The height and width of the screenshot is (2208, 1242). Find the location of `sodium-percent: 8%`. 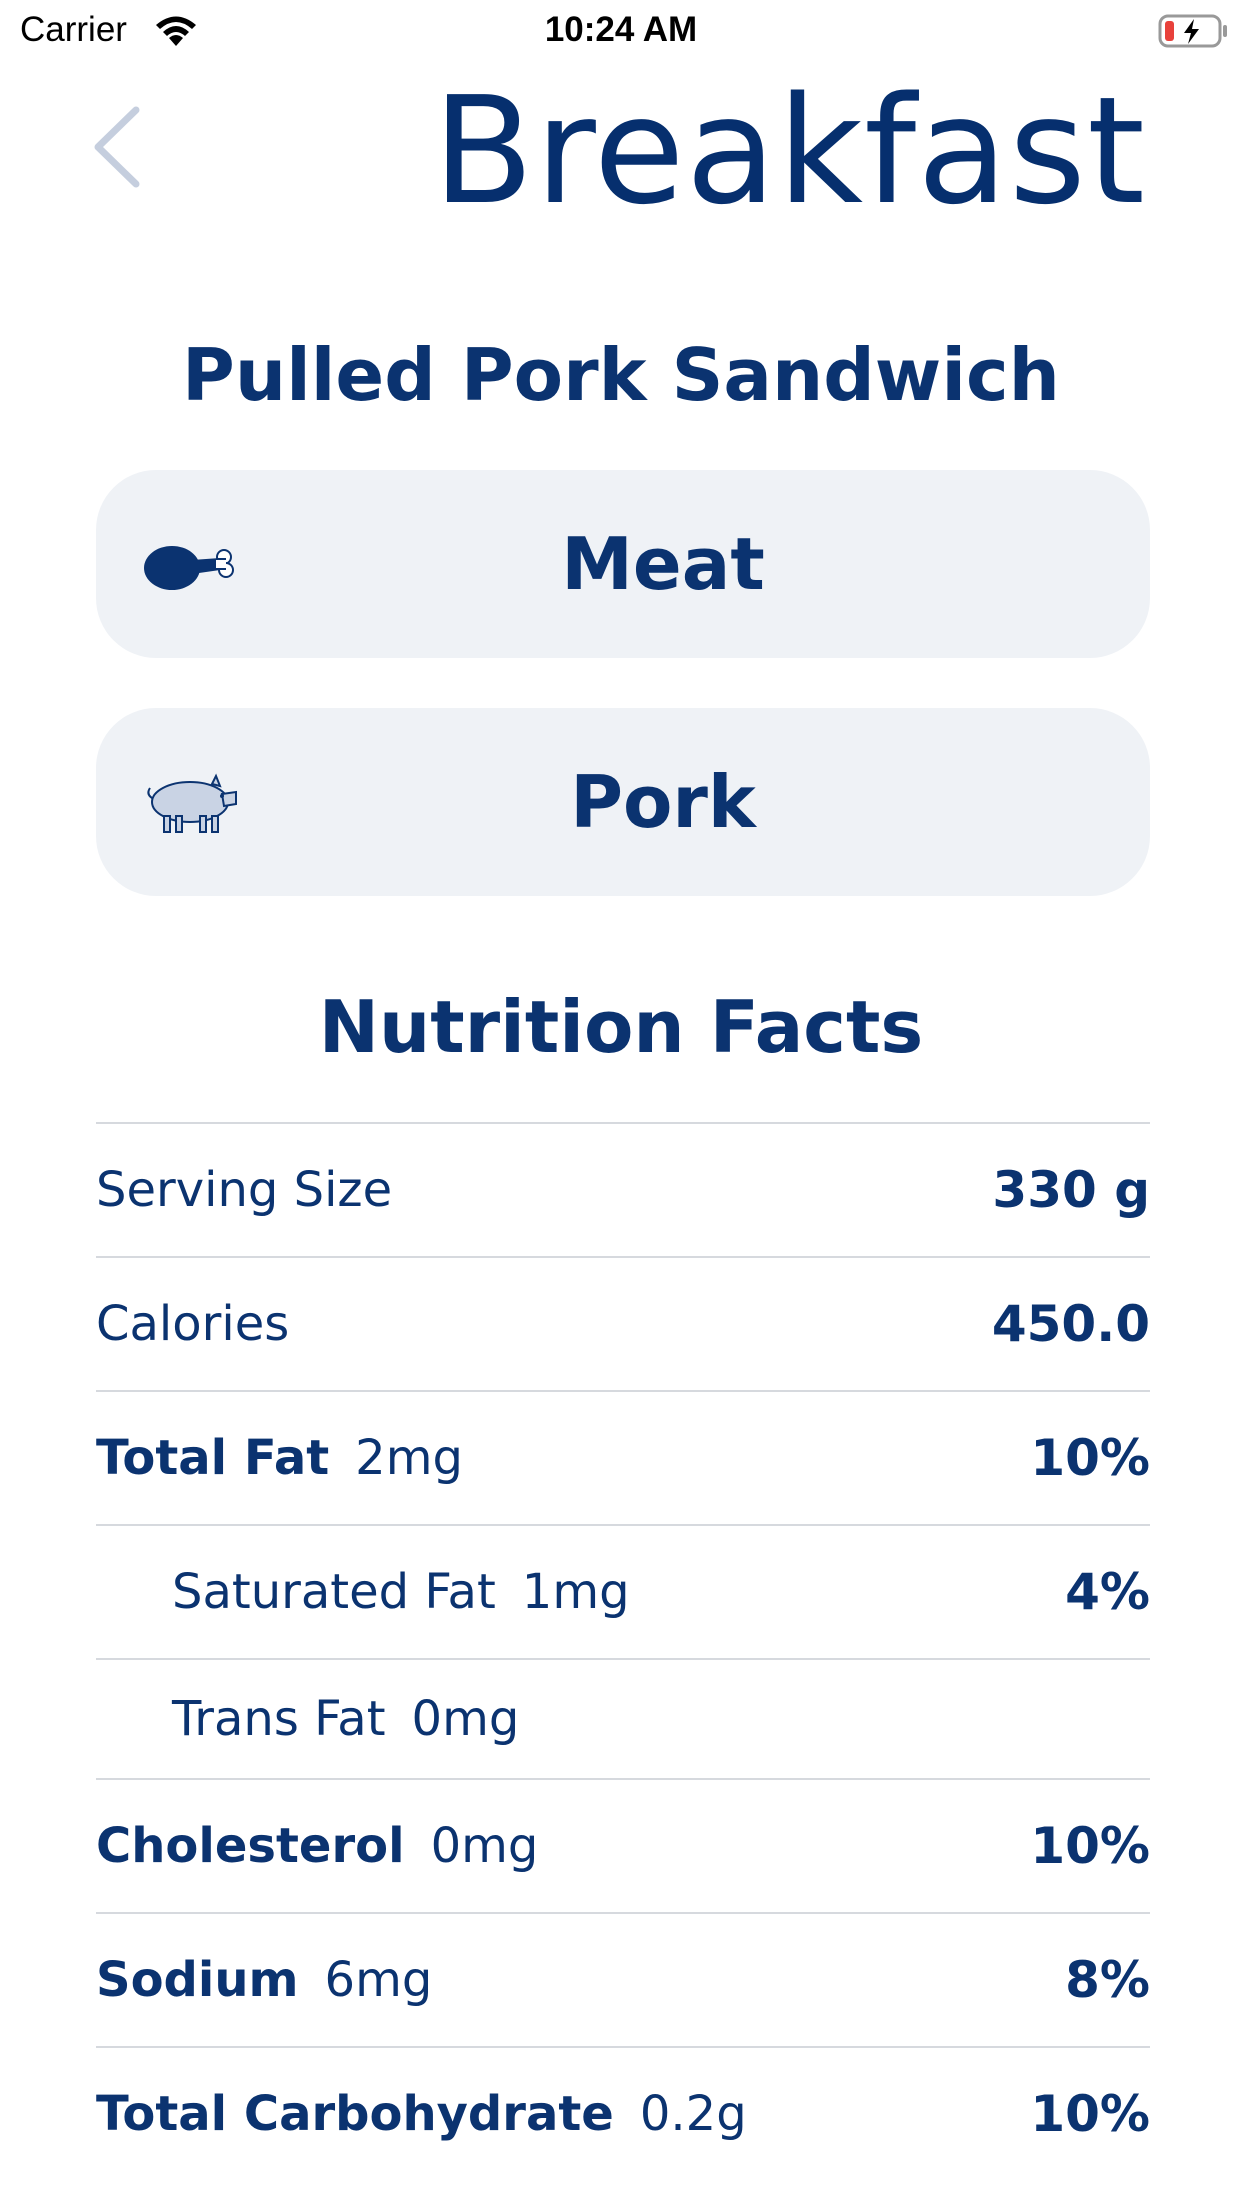

sodium-percent: 8% is located at coordinates (1107, 1980).